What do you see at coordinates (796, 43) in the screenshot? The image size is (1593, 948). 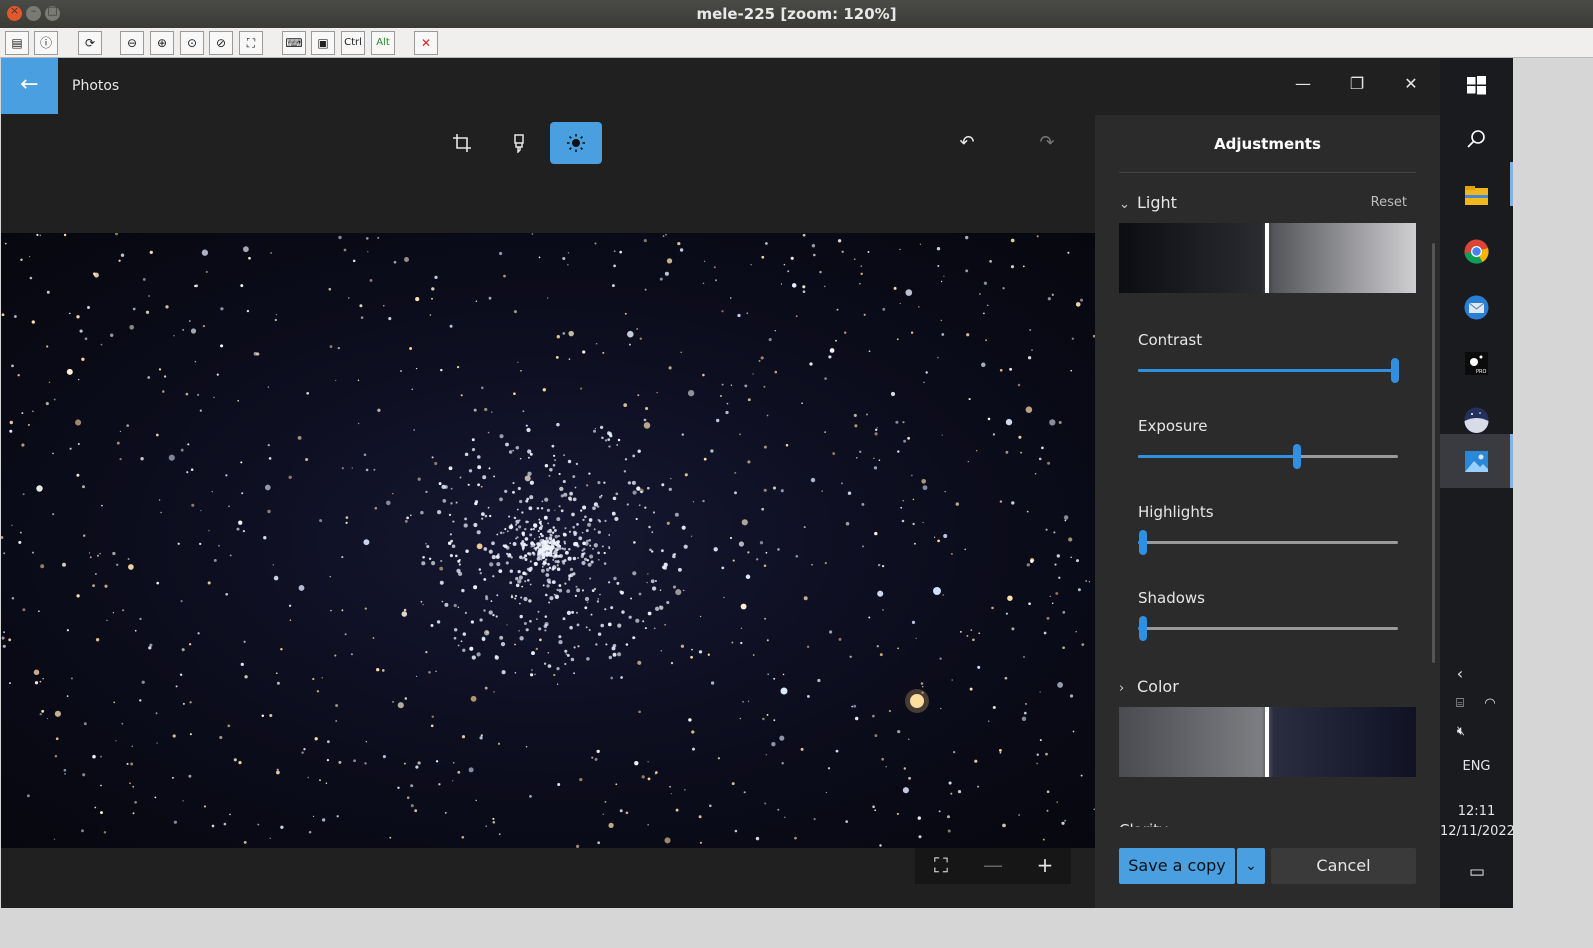 I see `vnc-toolbar: ▤ ⓘ ⟳ ⊖ ⊕ ⊙ ⊘ ⛶ ⌨ ▣ Ctrl Alt ✕` at bounding box center [796, 43].